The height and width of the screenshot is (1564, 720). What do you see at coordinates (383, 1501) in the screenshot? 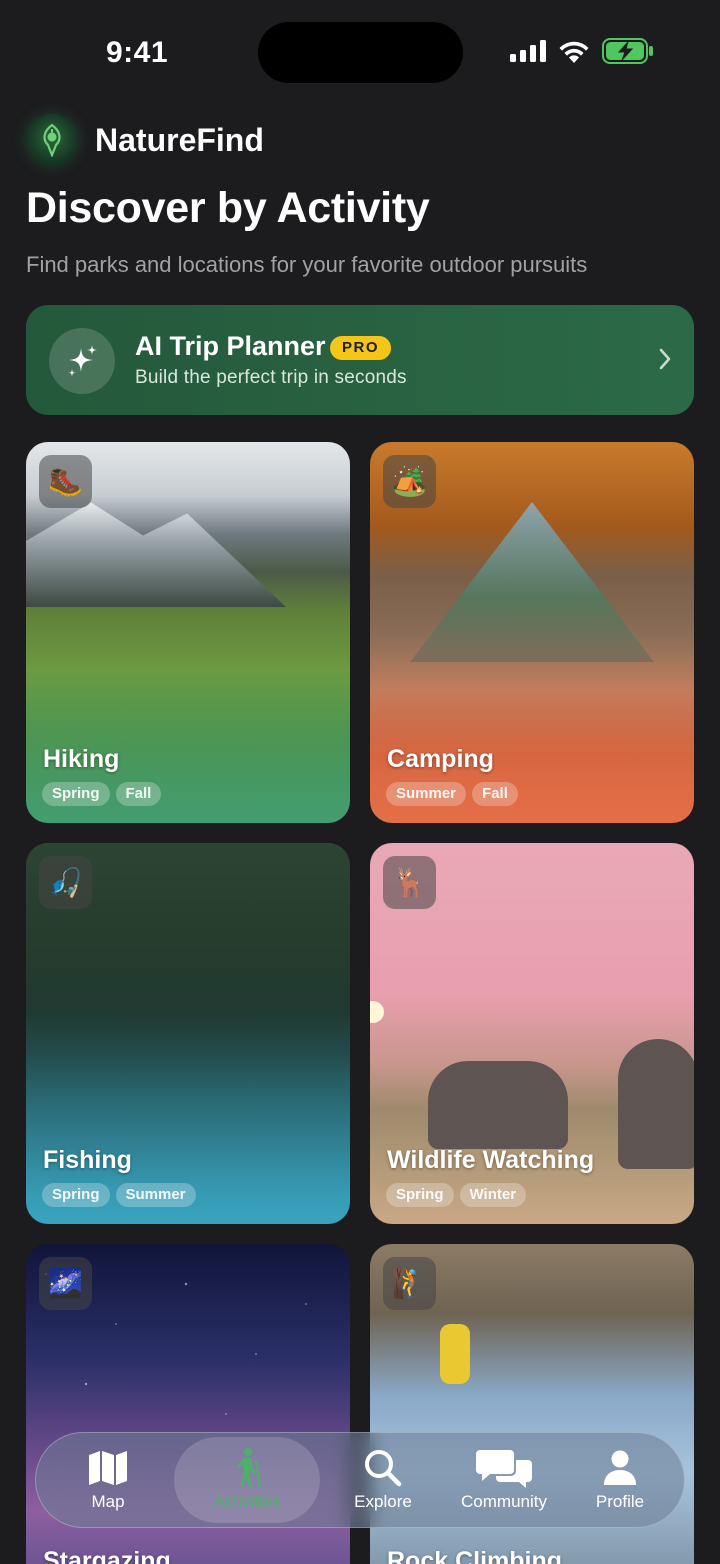
I see `tab-label: Explore` at bounding box center [383, 1501].